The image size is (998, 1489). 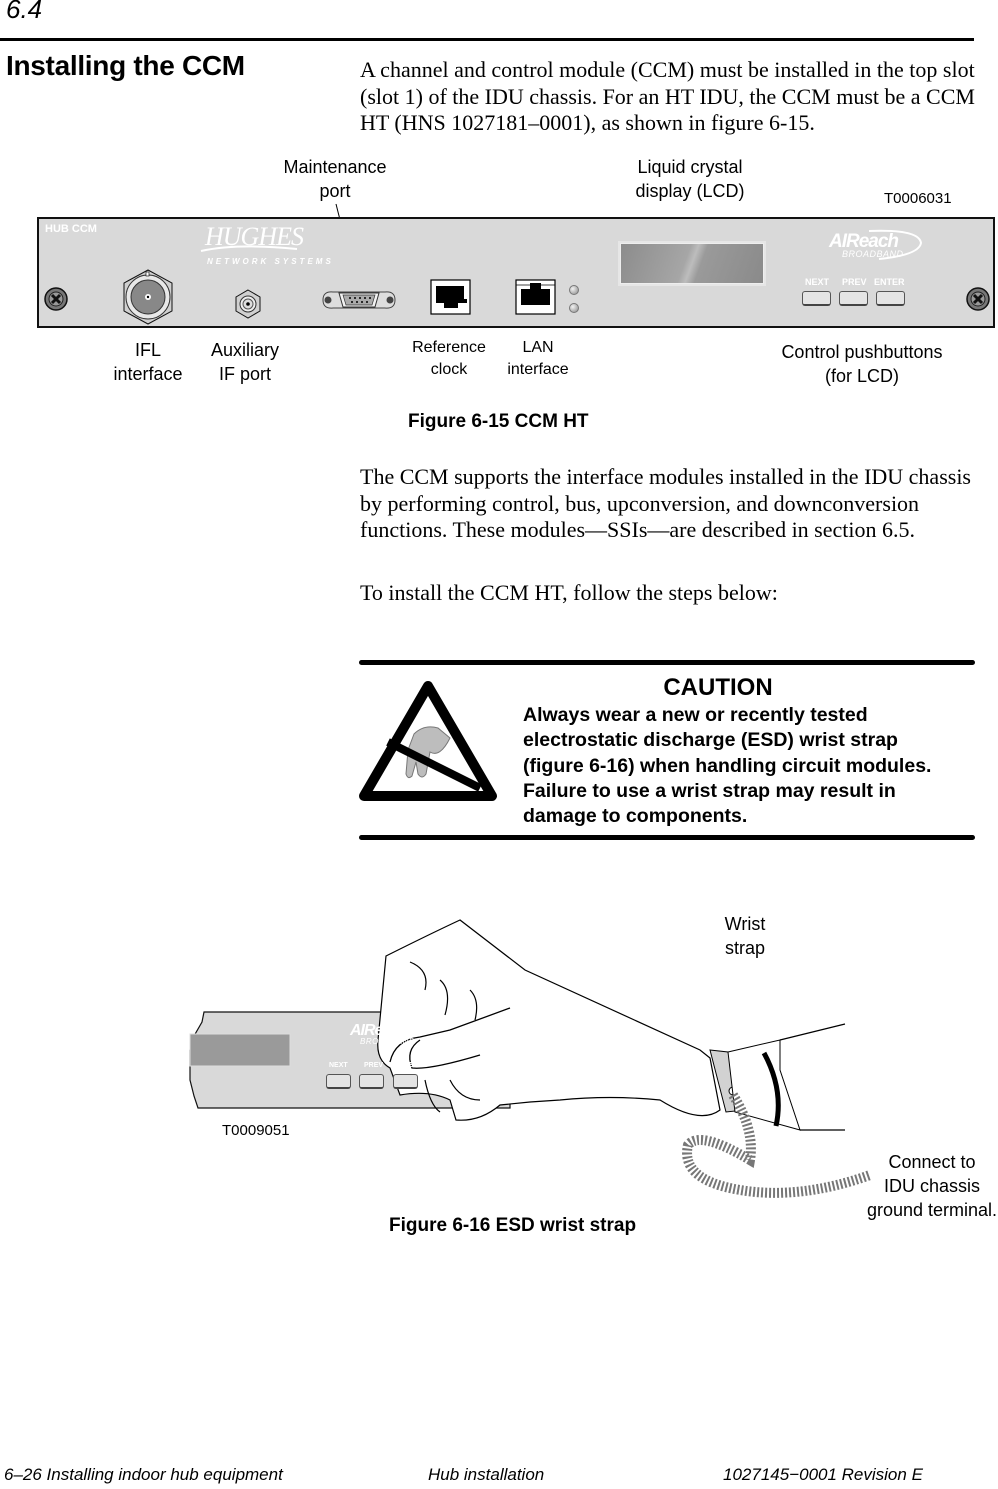 I want to click on panel-tag: HUB CCM, so click(x=71, y=229).